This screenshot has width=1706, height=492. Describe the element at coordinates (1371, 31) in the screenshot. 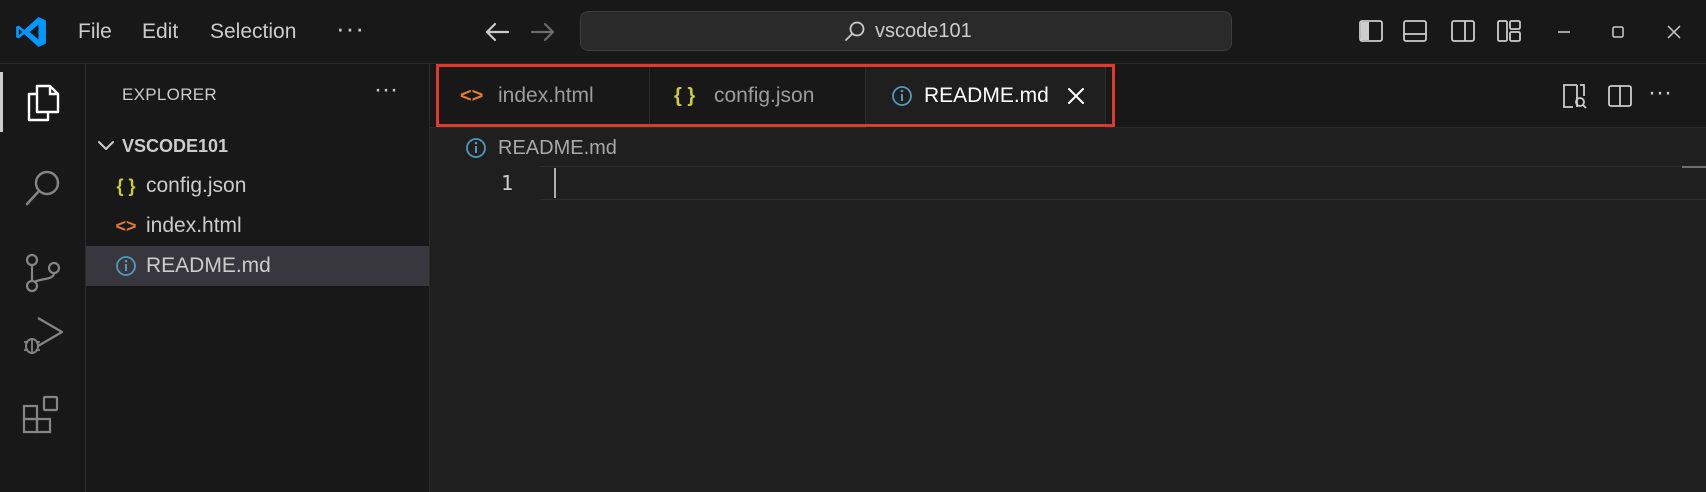

I see `toggle-primary-sidebar-icon` at that location.